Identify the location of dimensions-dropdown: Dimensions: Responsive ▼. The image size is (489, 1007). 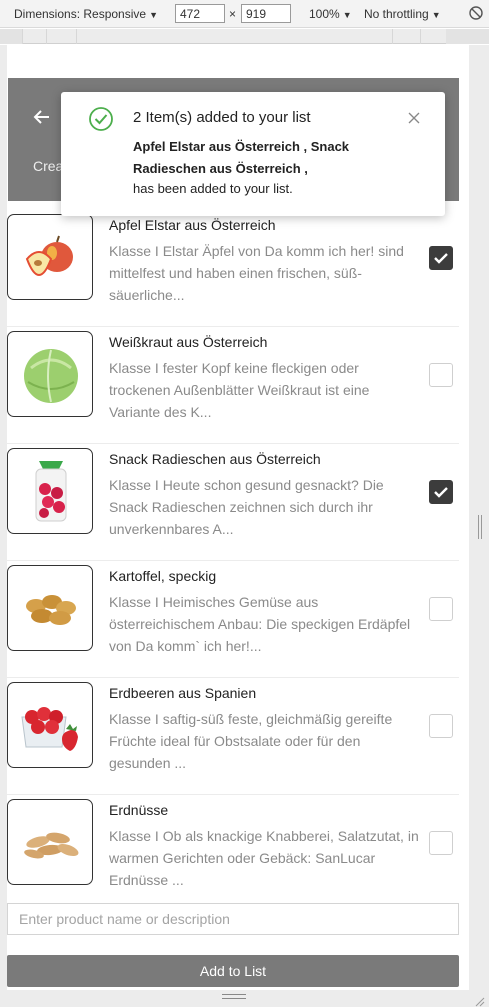
(86, 14).